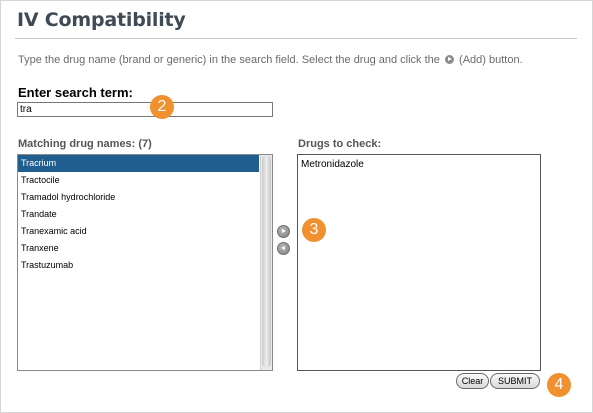 The height and width of the screenshot is (413, 593). What do you see at coordinates (145, 109) in the screenshot?
I see `search-input` at bounding box center [145, 109].